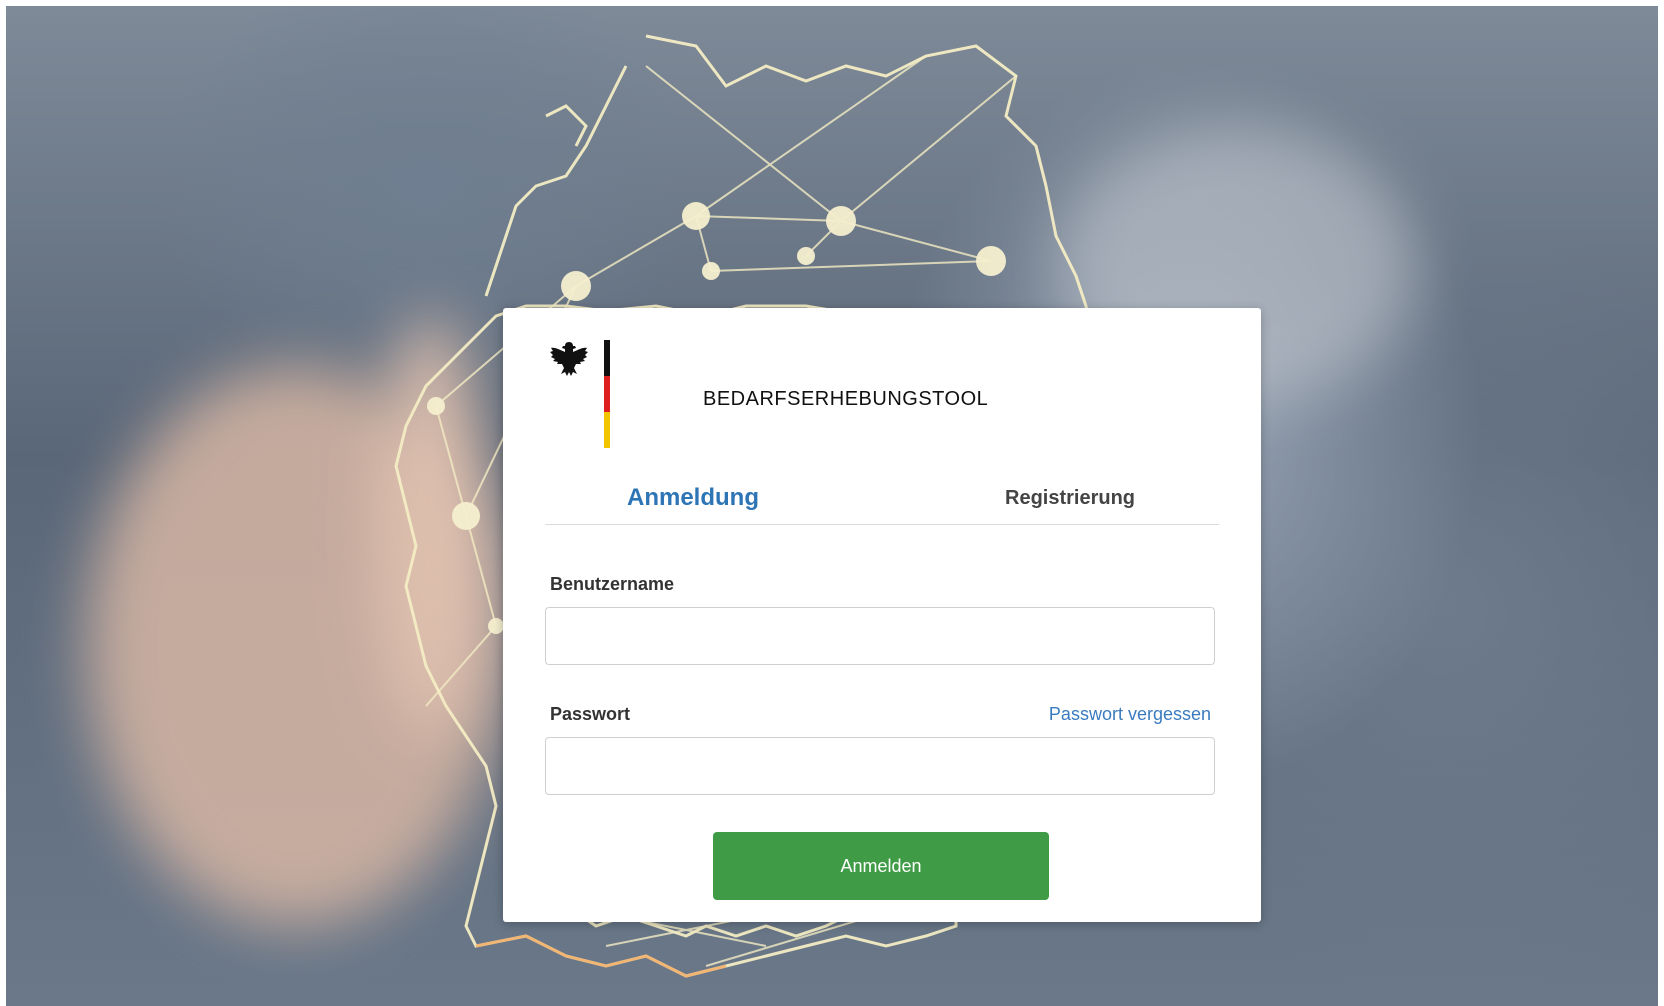 Image resolution: width=1664 pixels, height=1006 pixels. I want to click on username-label: Benutzername, so click(612, 584).